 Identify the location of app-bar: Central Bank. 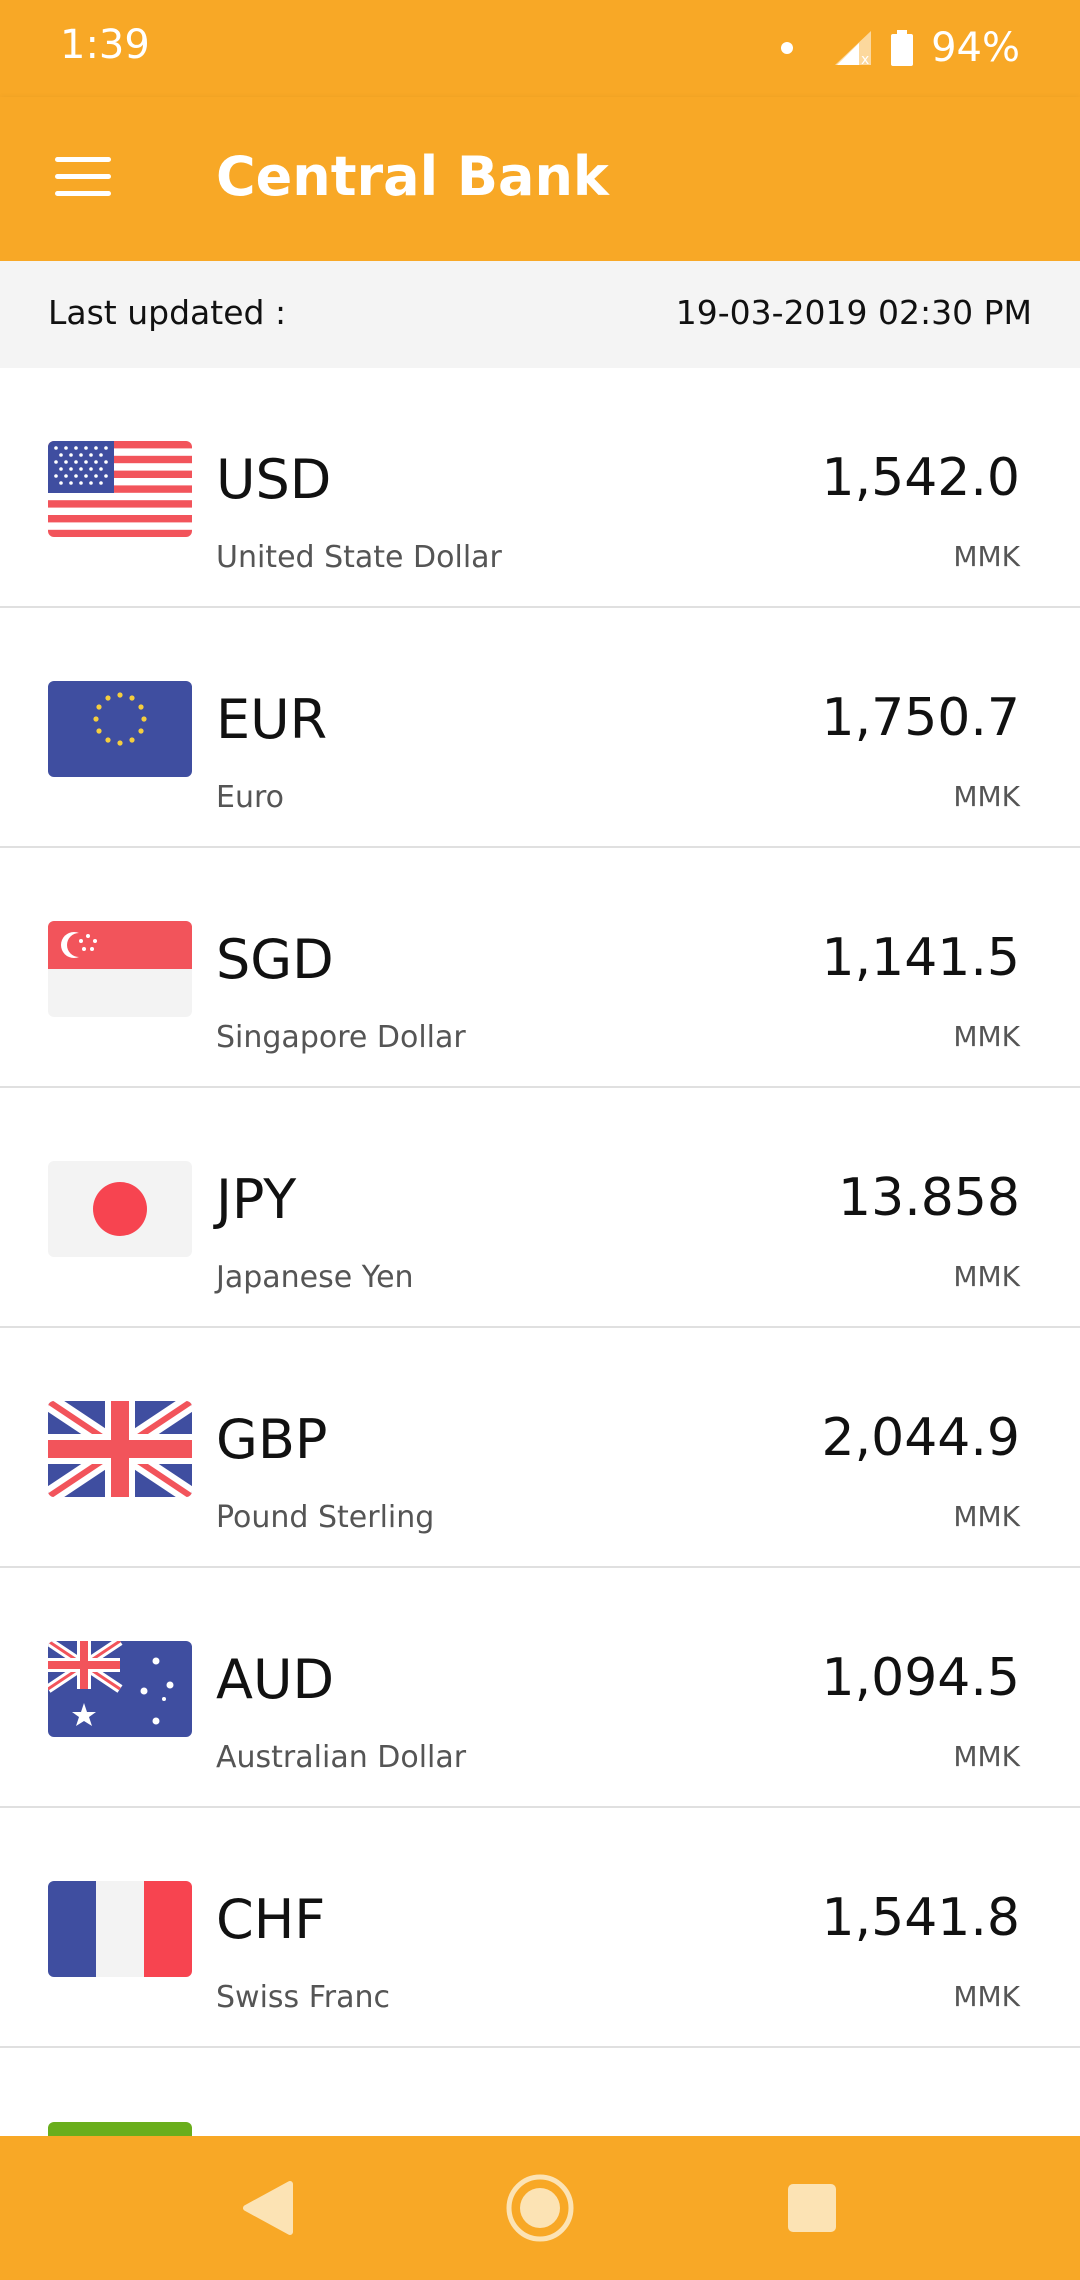
(540, 179).